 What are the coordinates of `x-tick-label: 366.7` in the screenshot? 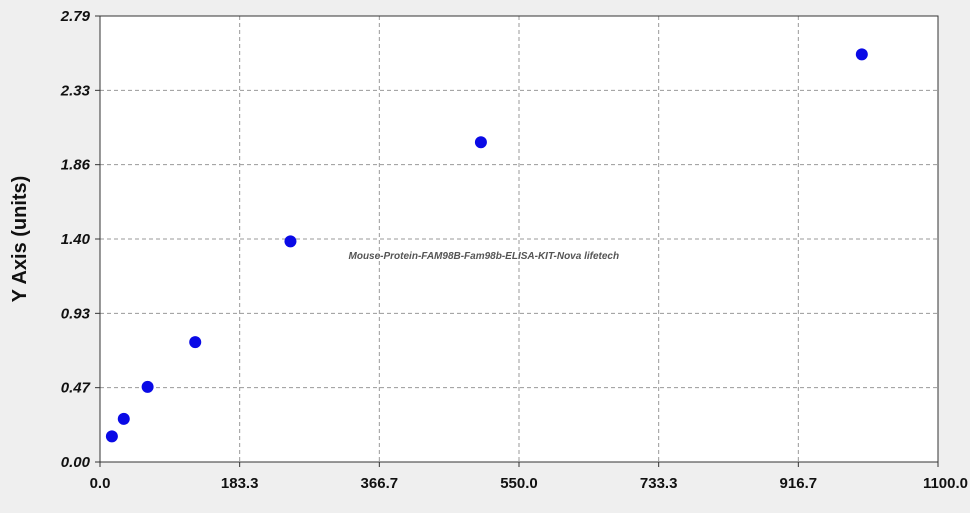 It's located at (380, 483).